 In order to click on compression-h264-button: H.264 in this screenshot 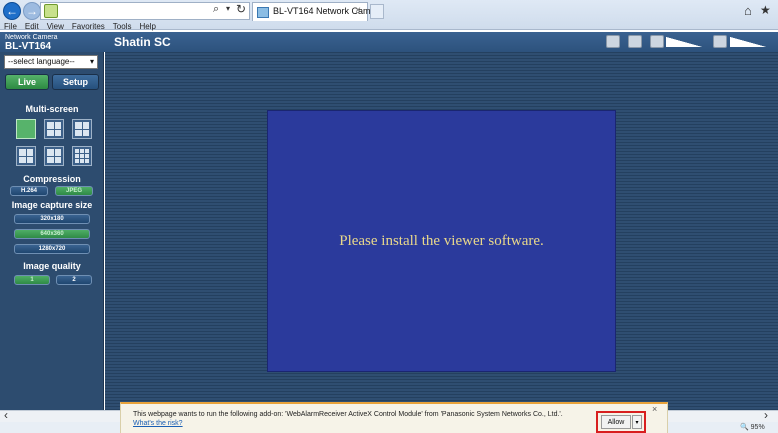, I will do `click(29, 191)`.